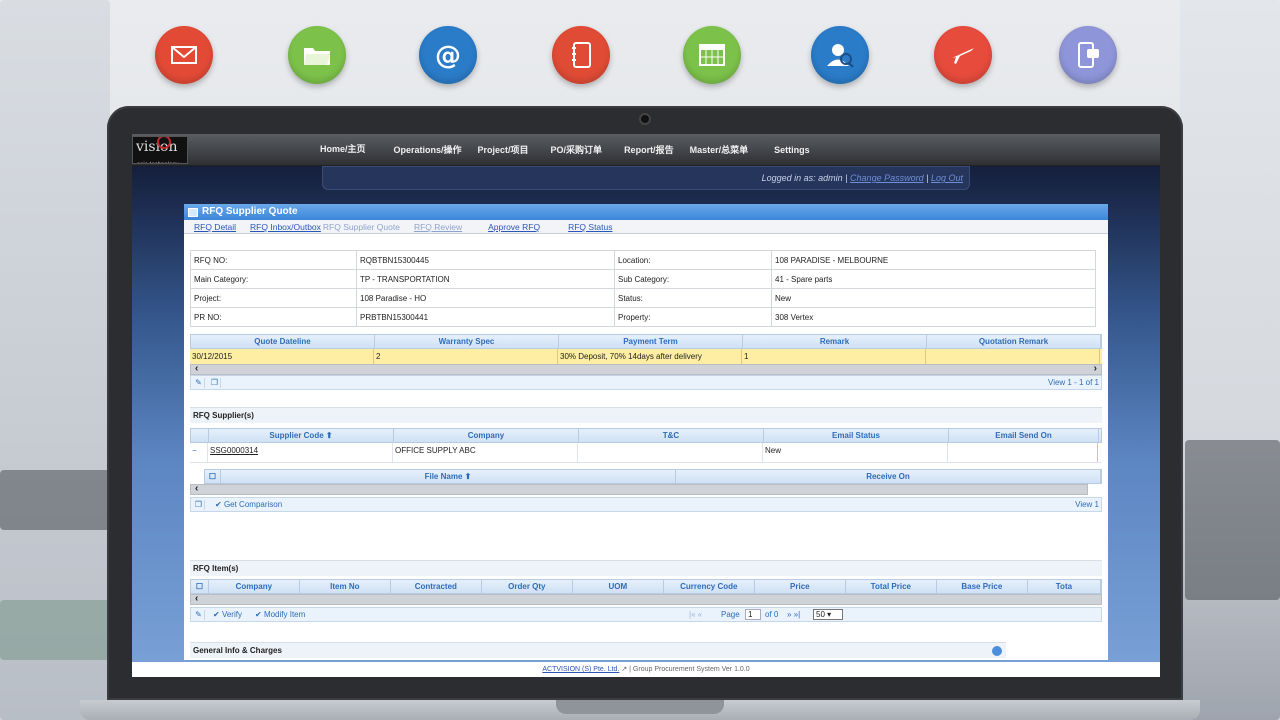 The width and height of the screenshot is (1280, 720). Describe the element at coordinates (802, 178) in the screenshot. I see `logged-in-text: Logged in as: admin` at that location.